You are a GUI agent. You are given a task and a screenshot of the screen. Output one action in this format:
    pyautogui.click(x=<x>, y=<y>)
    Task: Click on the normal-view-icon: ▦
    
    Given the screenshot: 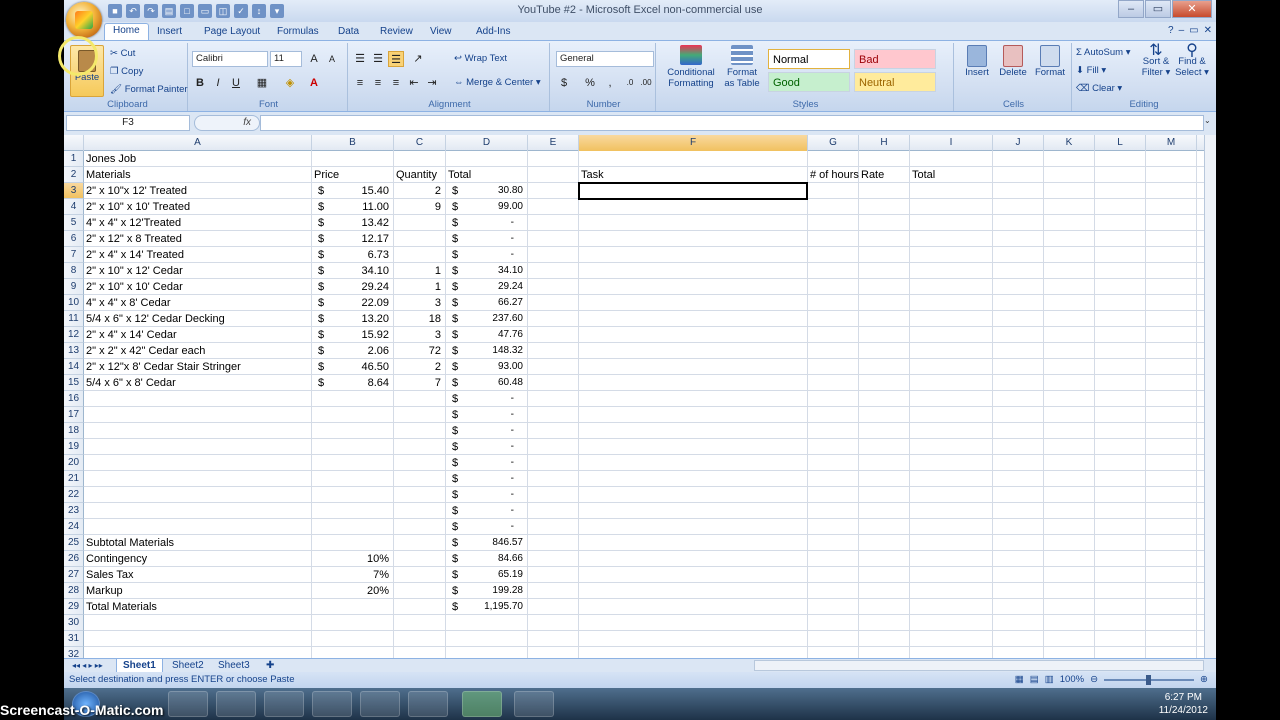 What is the action you would take?
    pyautogui.click(x=1019, y=680)
    